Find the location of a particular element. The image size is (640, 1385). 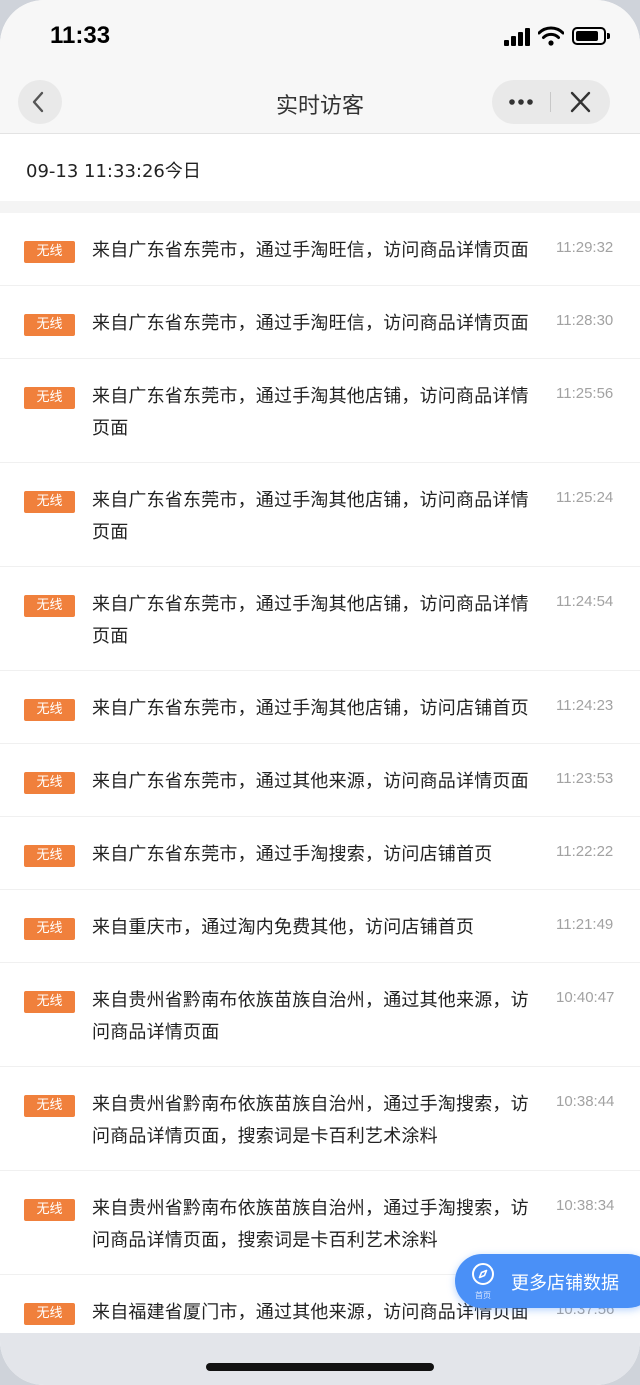

visit-time: 10:38:44 is located at coordinates (585, 1101).